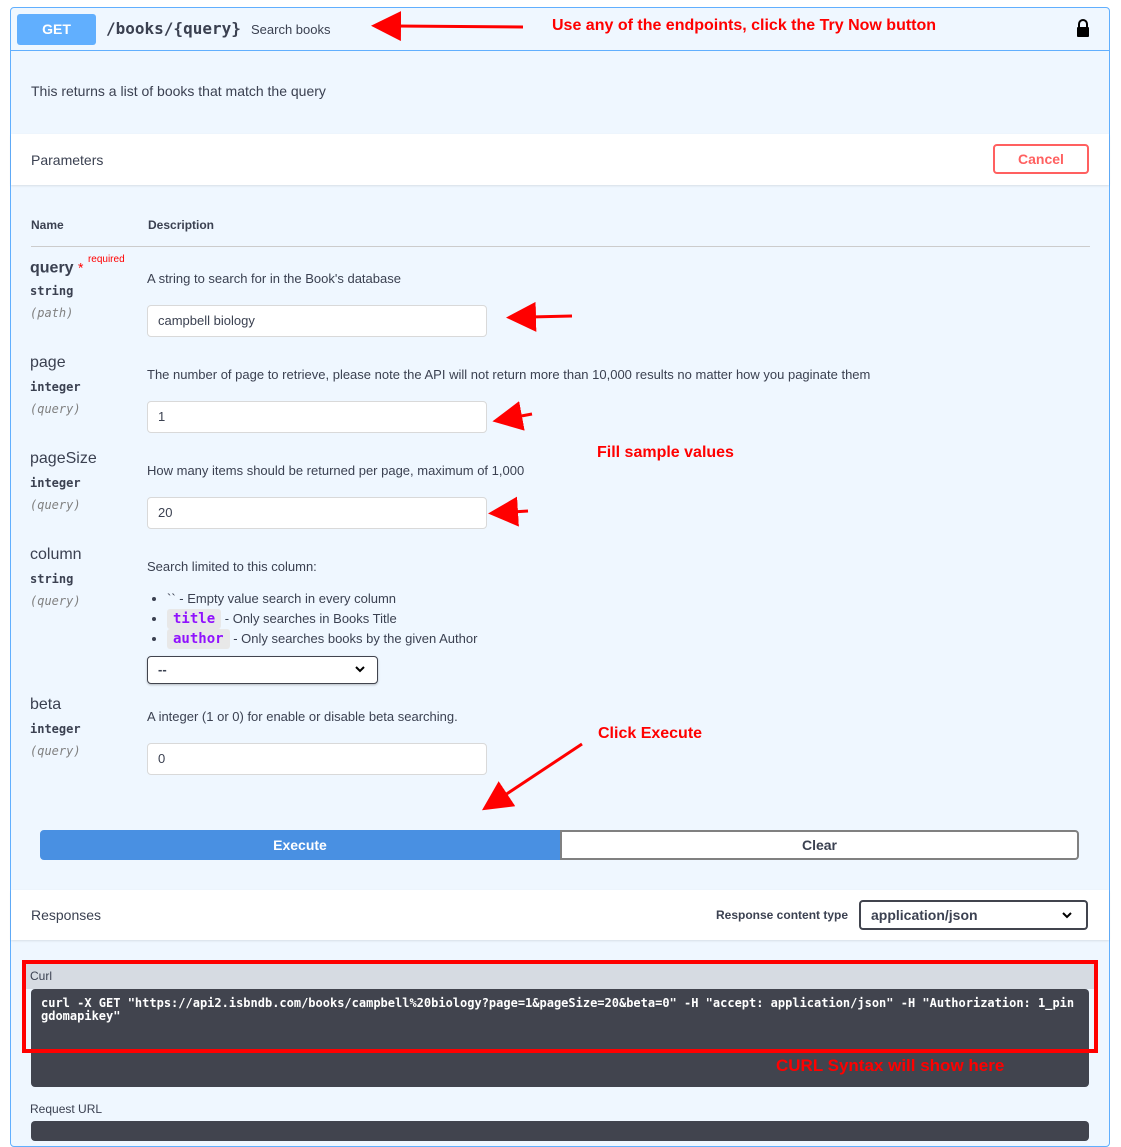 The height and width of the screenshot is (1147, 1121). What do you see at coordinates (317, 321) in the screenshot?
I see `query-input: campbell biology` at bounding box center [317, 321].